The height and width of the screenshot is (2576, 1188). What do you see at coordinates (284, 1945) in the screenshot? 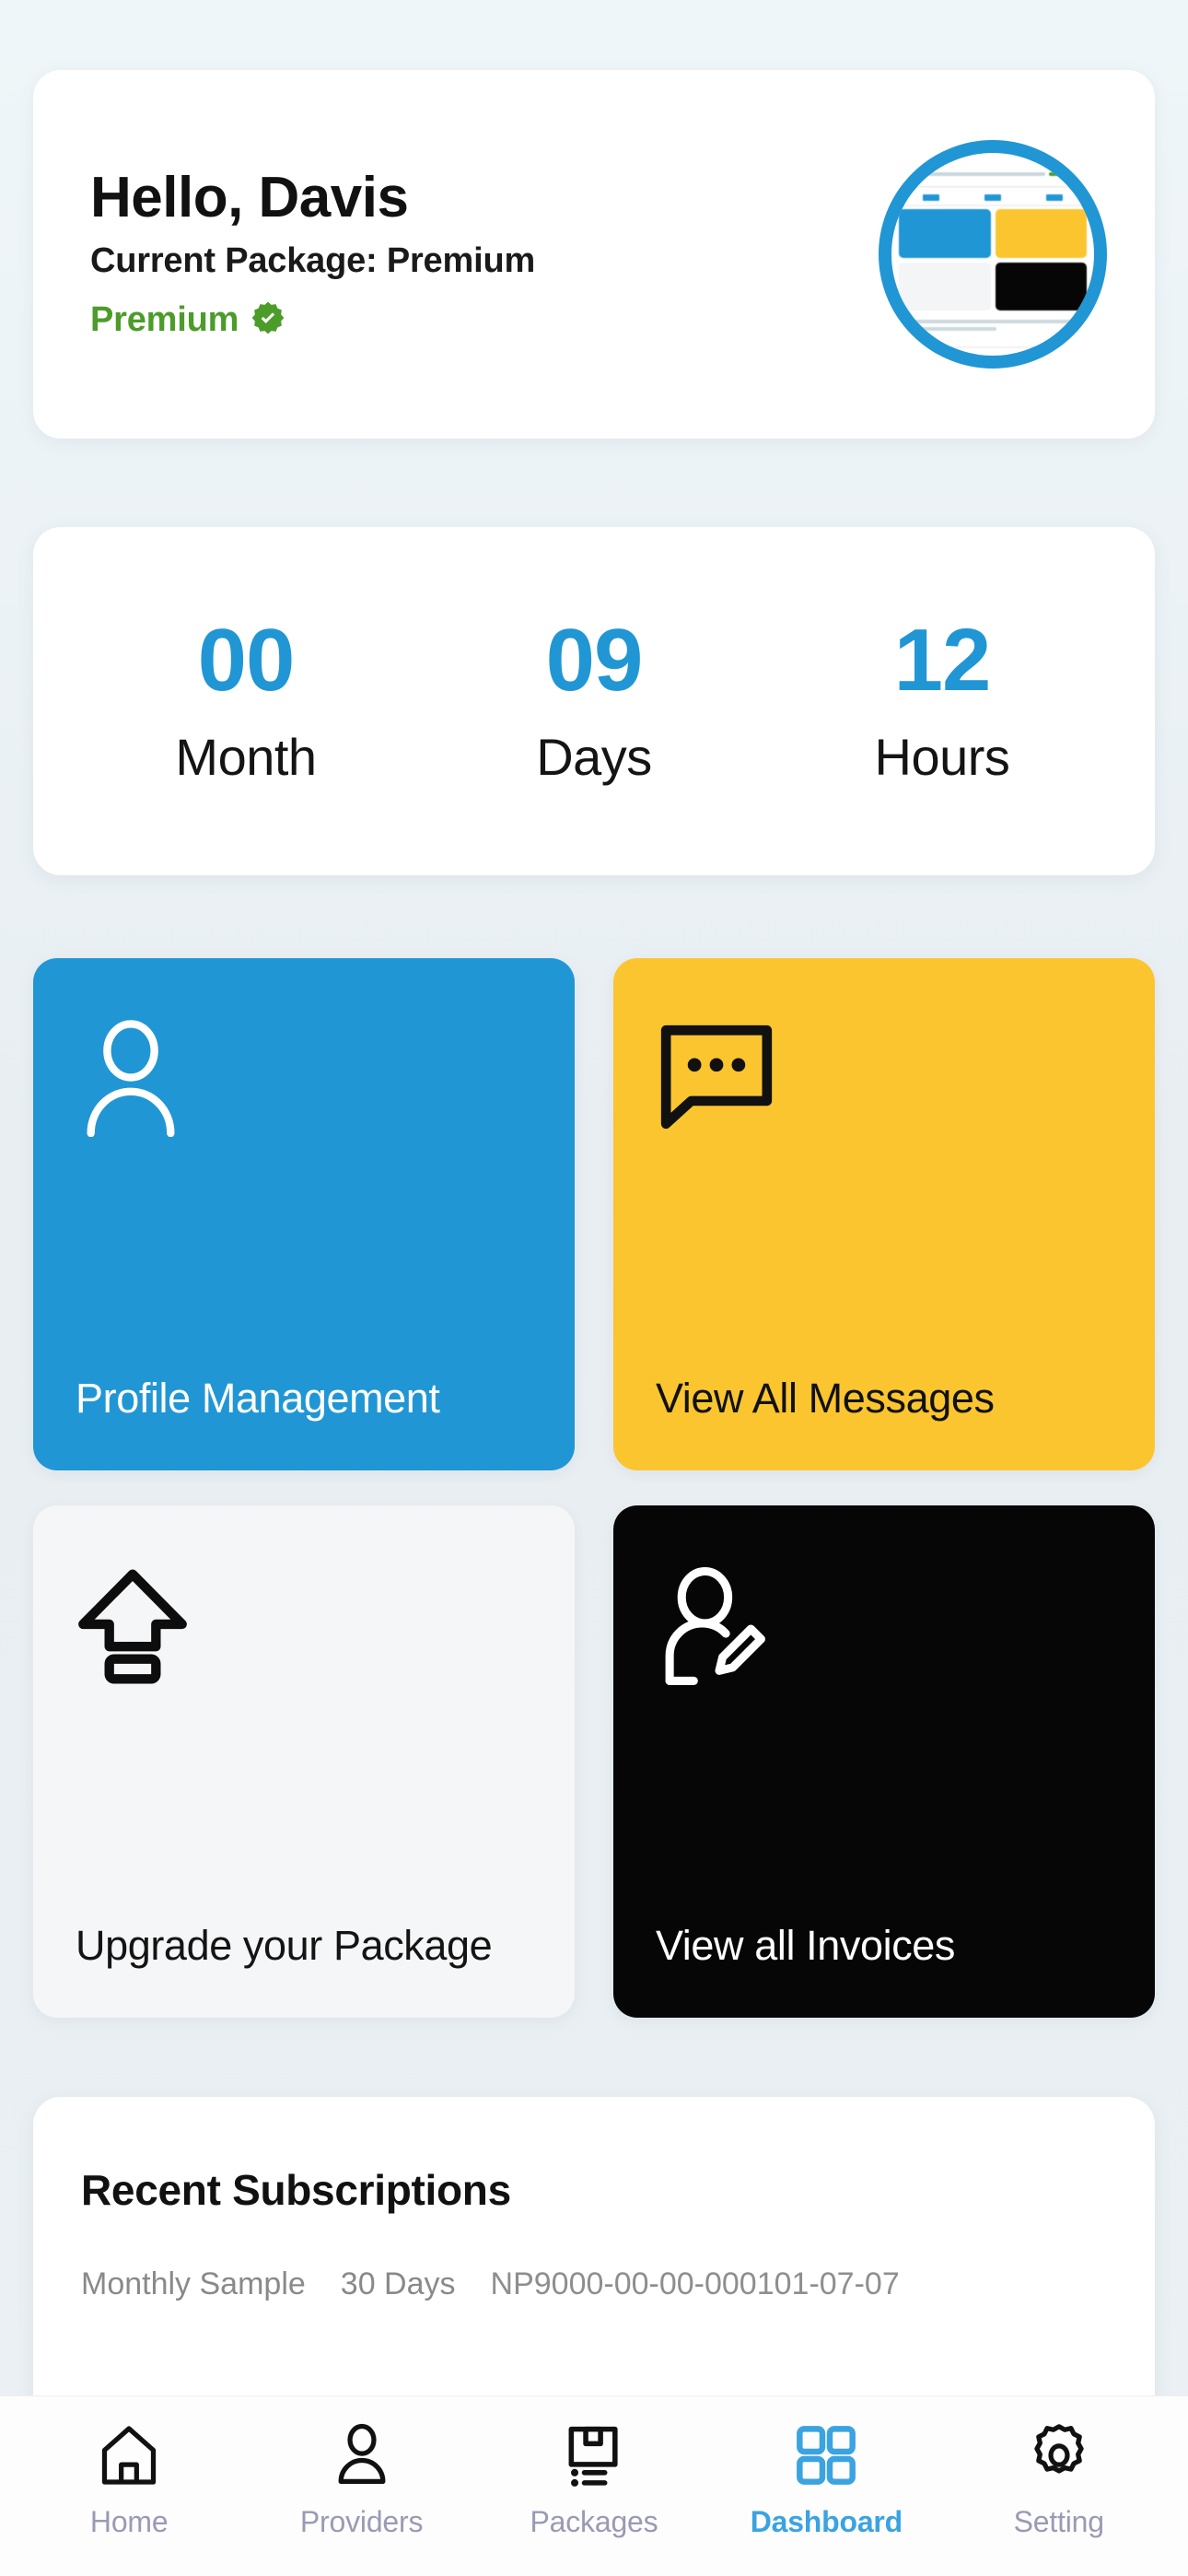
I see `tile-label-upgrade-package: Upgrade your Package` at bounding box center [284, 1945].